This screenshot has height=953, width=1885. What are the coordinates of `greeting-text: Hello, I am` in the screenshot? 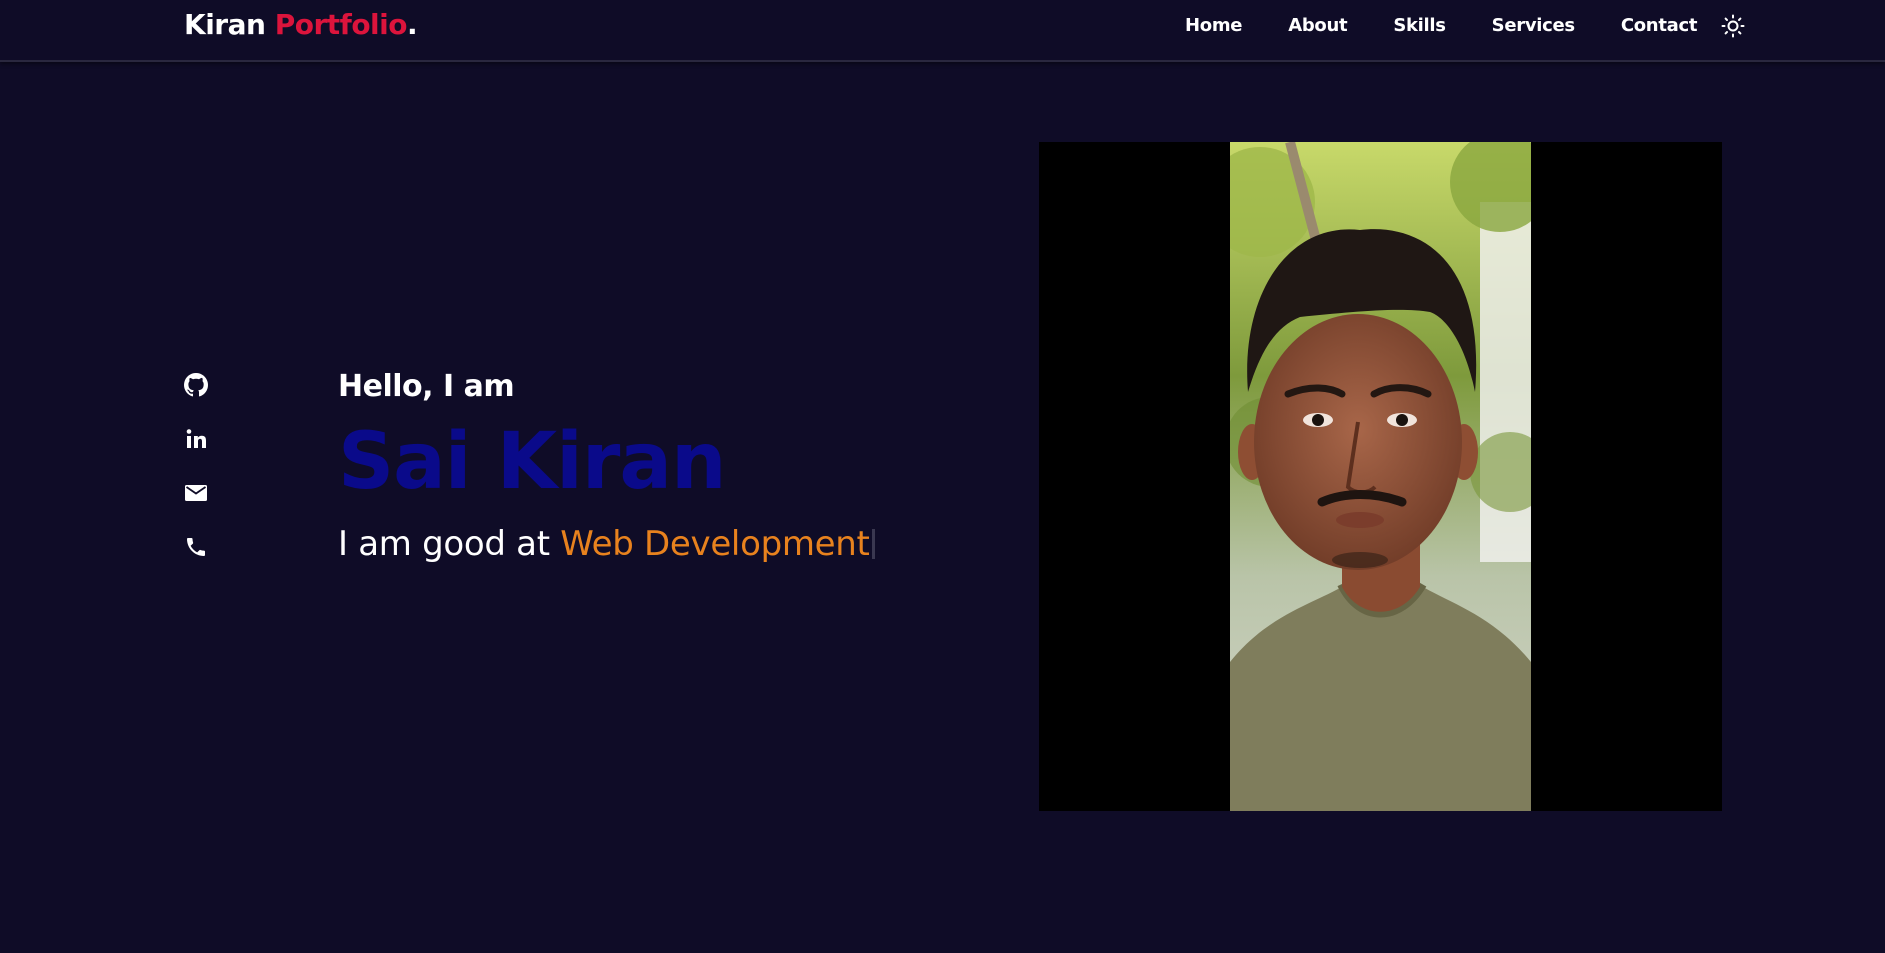 It's located at (426, 386).